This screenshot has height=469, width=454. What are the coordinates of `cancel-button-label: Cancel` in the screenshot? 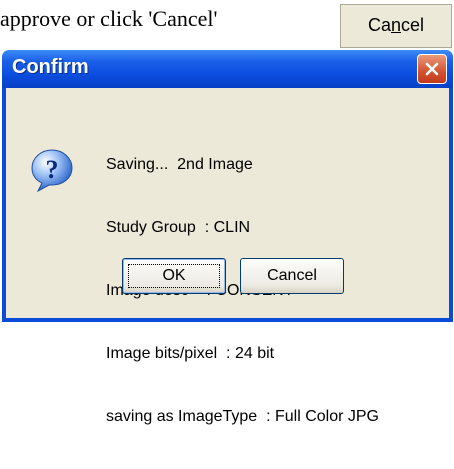 It's located at (292, 275).